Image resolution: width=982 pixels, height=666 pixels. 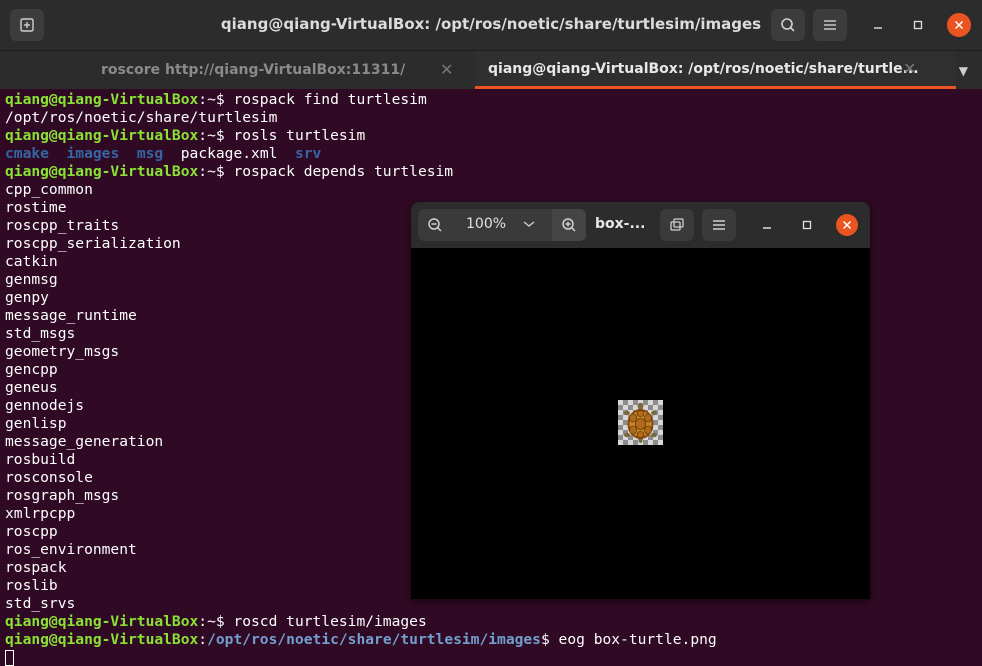 I want to click on depends-item: cpp_common, so click(x=49, y=189).